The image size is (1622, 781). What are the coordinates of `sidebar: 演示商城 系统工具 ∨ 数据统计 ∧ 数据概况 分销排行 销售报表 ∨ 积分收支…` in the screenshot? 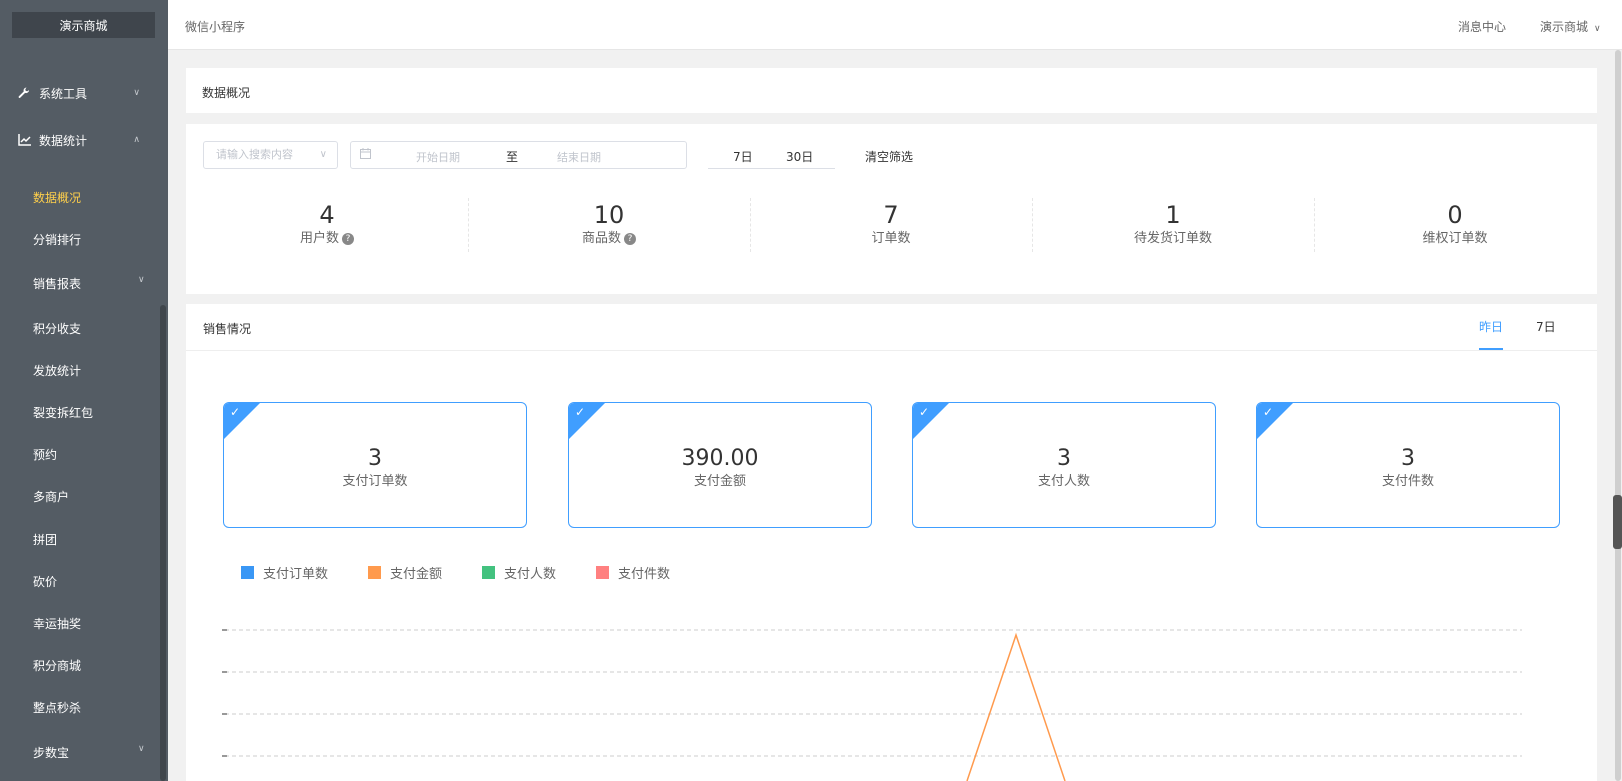 It's located at (84, 390).